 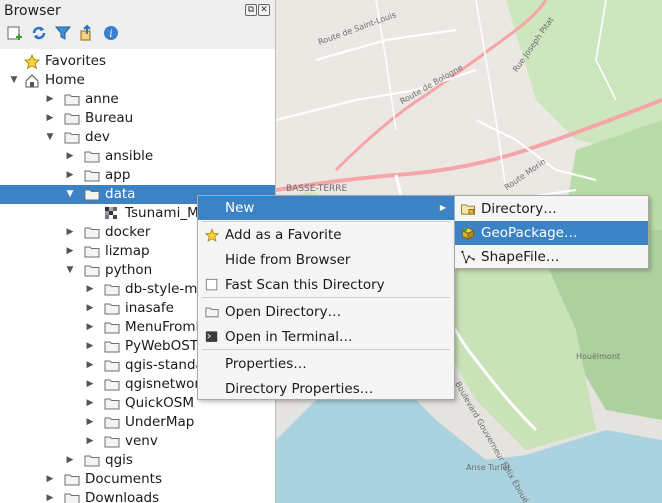 What do you see at coordinates (120, 194) in the screenshot?
I see `tree-item-label: data` at bounding box center [120, 194].